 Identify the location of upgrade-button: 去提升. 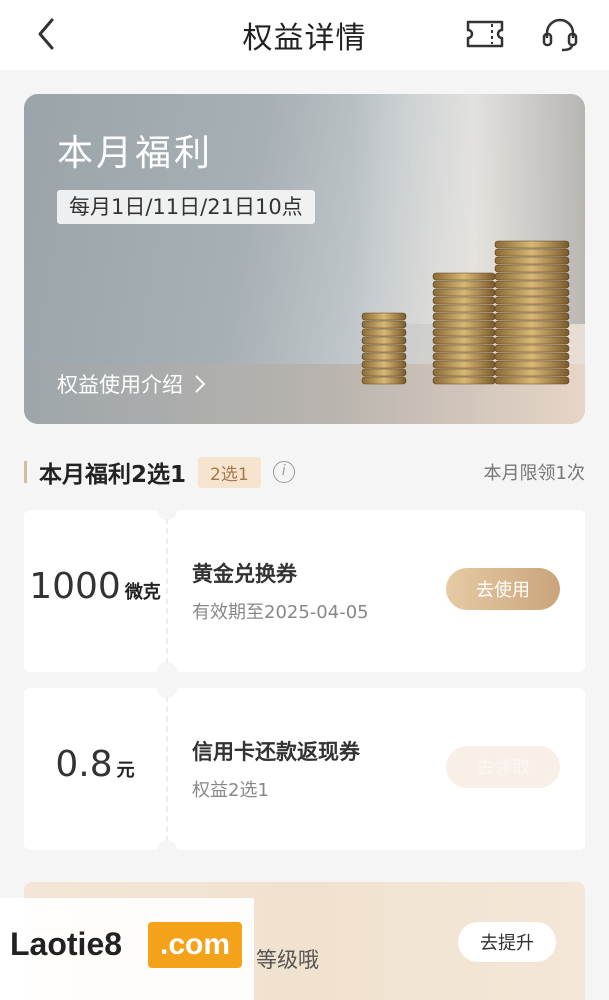
(507, 942).